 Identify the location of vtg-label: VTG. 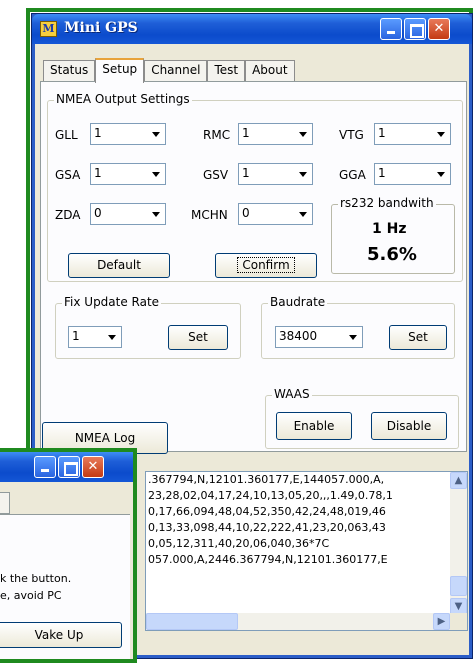
(351, 135).